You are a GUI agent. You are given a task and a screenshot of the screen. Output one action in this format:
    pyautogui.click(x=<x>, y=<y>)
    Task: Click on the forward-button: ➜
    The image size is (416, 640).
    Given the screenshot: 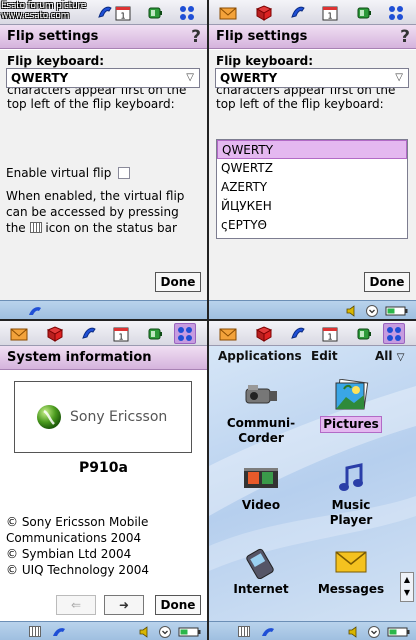 What is the action you would take?
    pyautogui.click(x=124, y=605)
    